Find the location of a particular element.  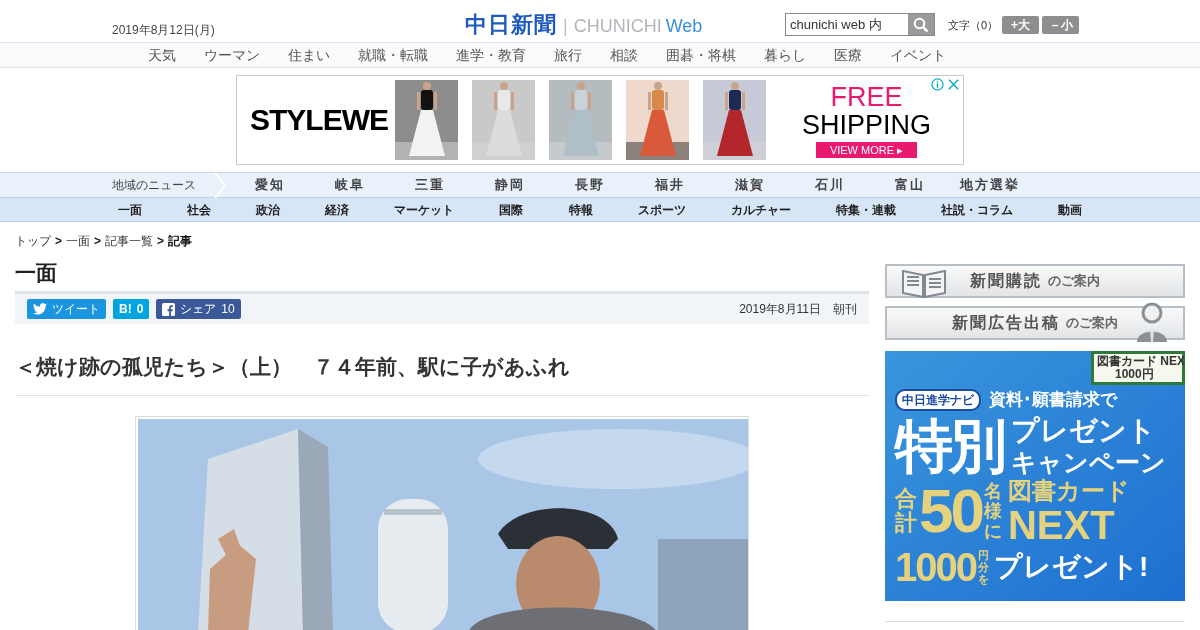

facebook-icon is located at coordinates (169, 309).